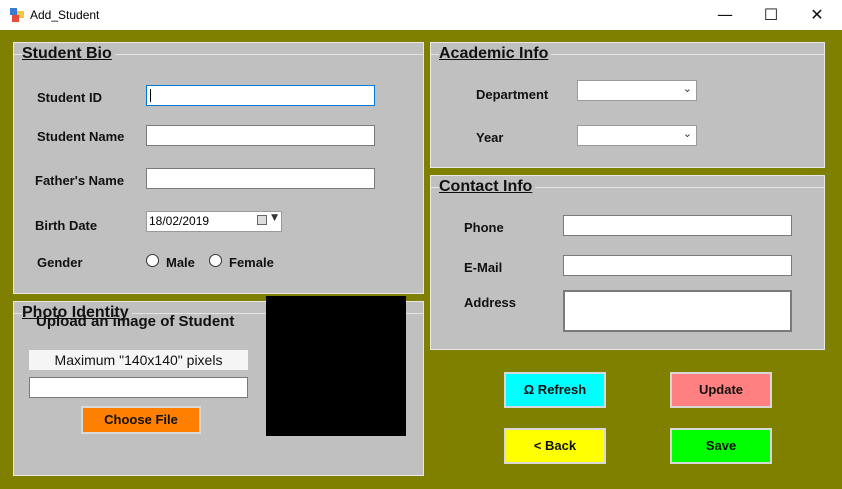 This screenshot has width=842, height=489. What do you see at coordinates (555, 446) in the screenshot?
I see `back-button: < Back` at bounding box center [555, 446].